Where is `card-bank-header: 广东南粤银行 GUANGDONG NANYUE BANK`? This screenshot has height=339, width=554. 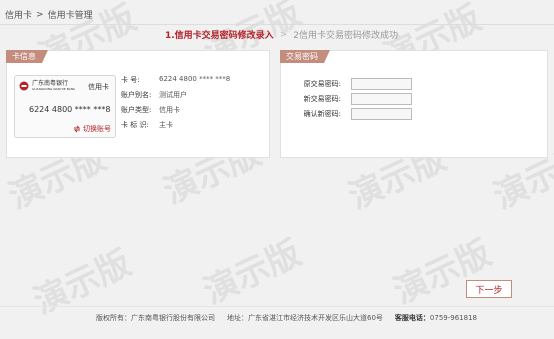 card-bank-header: 广东南粤银行 GUANGDONG NANYUE BANK is located at coordinates (47, 85).